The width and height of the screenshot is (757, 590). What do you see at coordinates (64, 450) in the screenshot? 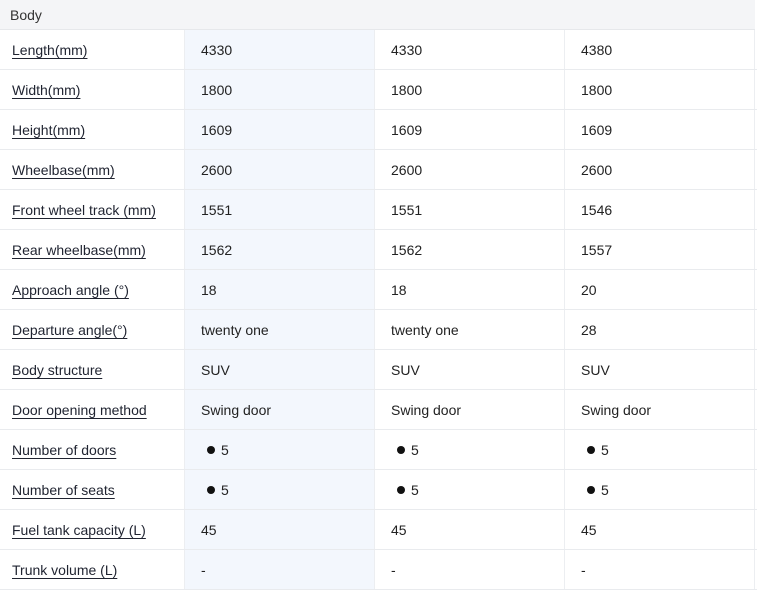
I see `spec-label-link: Number of doors` at bounding box center [64, 450].